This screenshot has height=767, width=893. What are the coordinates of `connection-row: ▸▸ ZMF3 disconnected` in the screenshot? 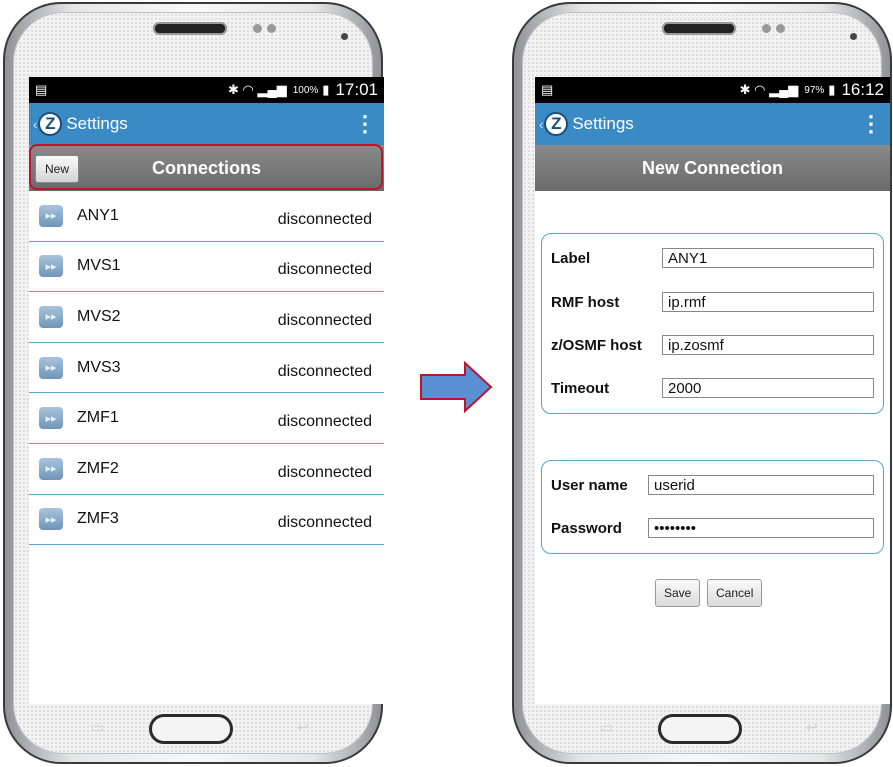 It's located at (206, 520).